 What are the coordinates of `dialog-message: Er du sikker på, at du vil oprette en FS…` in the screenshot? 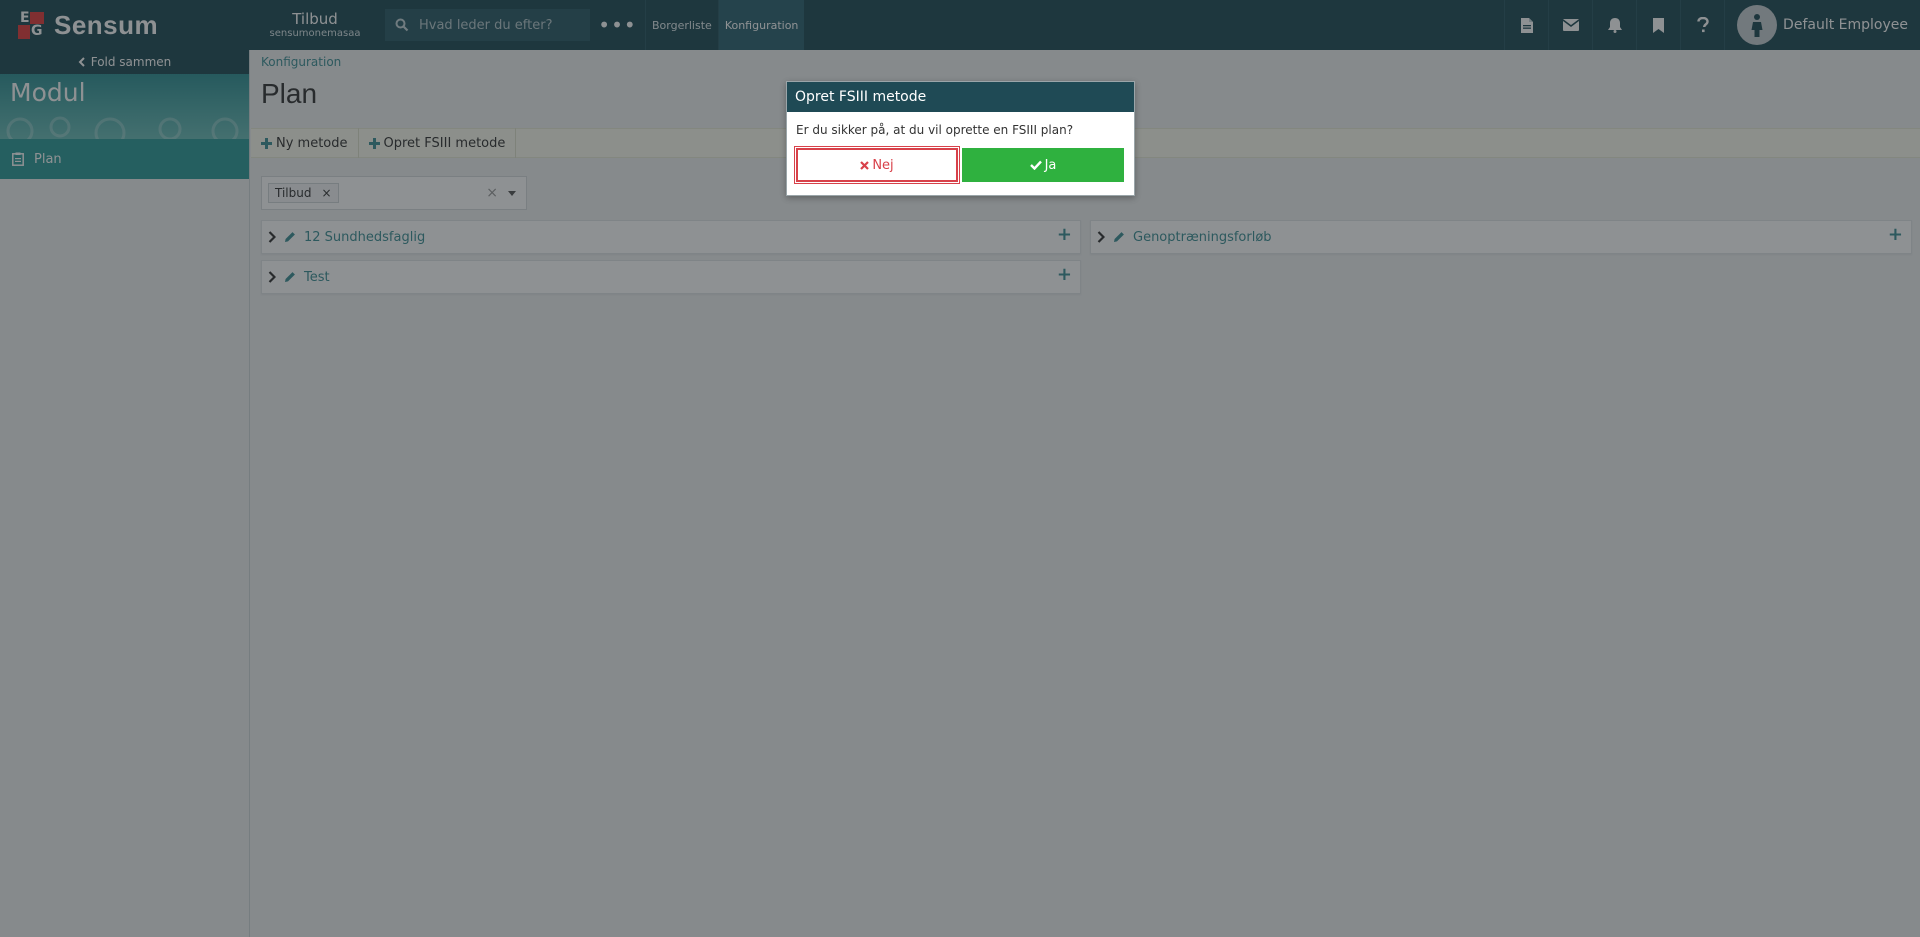 It's located at (935, 130).